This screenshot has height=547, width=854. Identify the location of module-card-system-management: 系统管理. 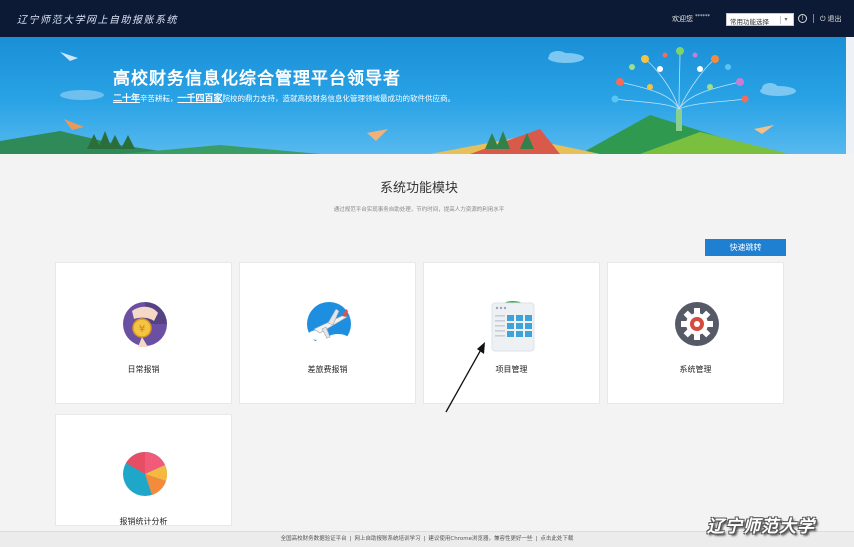
(695, 333).